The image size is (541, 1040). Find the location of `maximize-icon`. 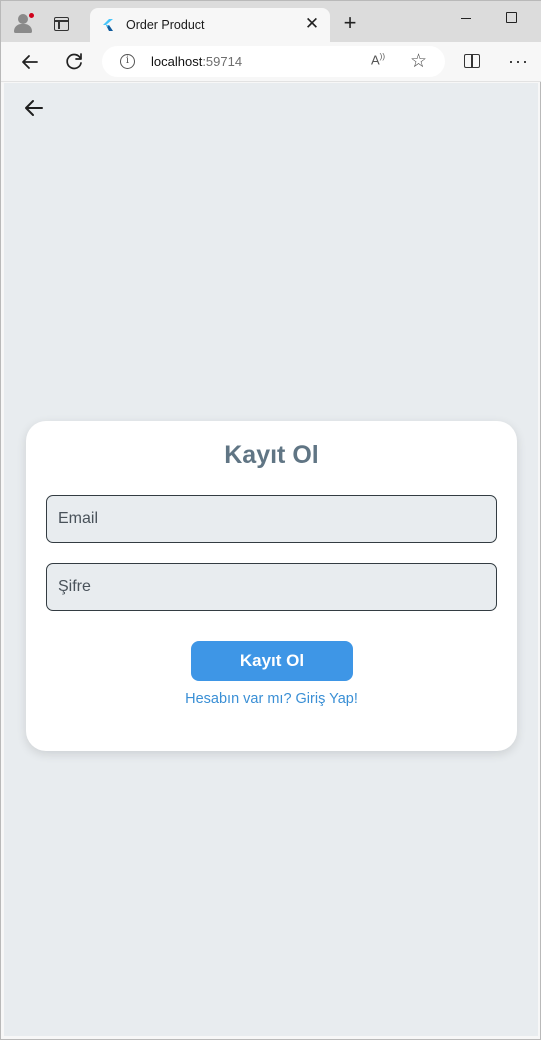

maximize-icon is located at coordinates (512, 19).